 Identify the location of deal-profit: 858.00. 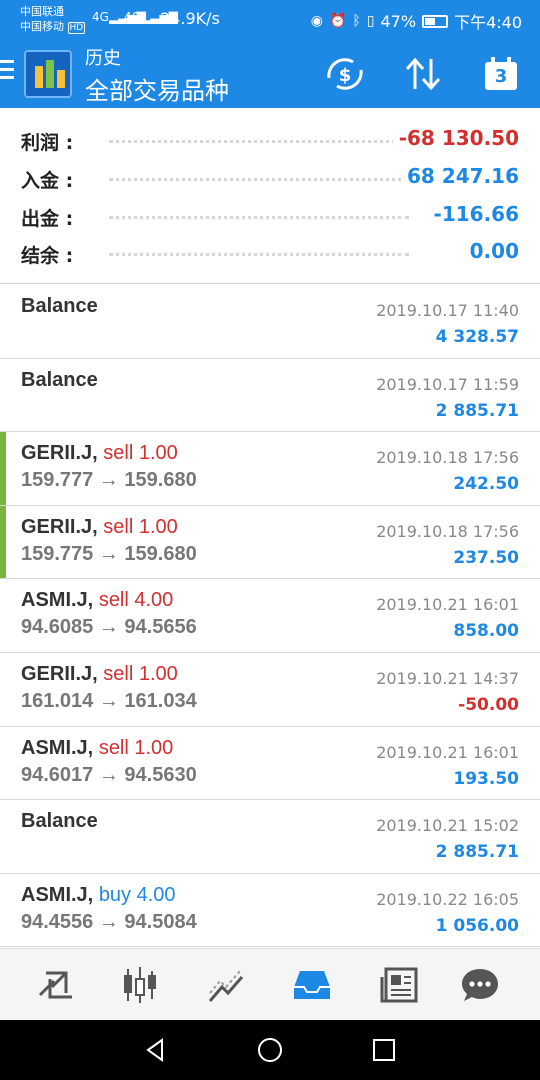
(486, 631).